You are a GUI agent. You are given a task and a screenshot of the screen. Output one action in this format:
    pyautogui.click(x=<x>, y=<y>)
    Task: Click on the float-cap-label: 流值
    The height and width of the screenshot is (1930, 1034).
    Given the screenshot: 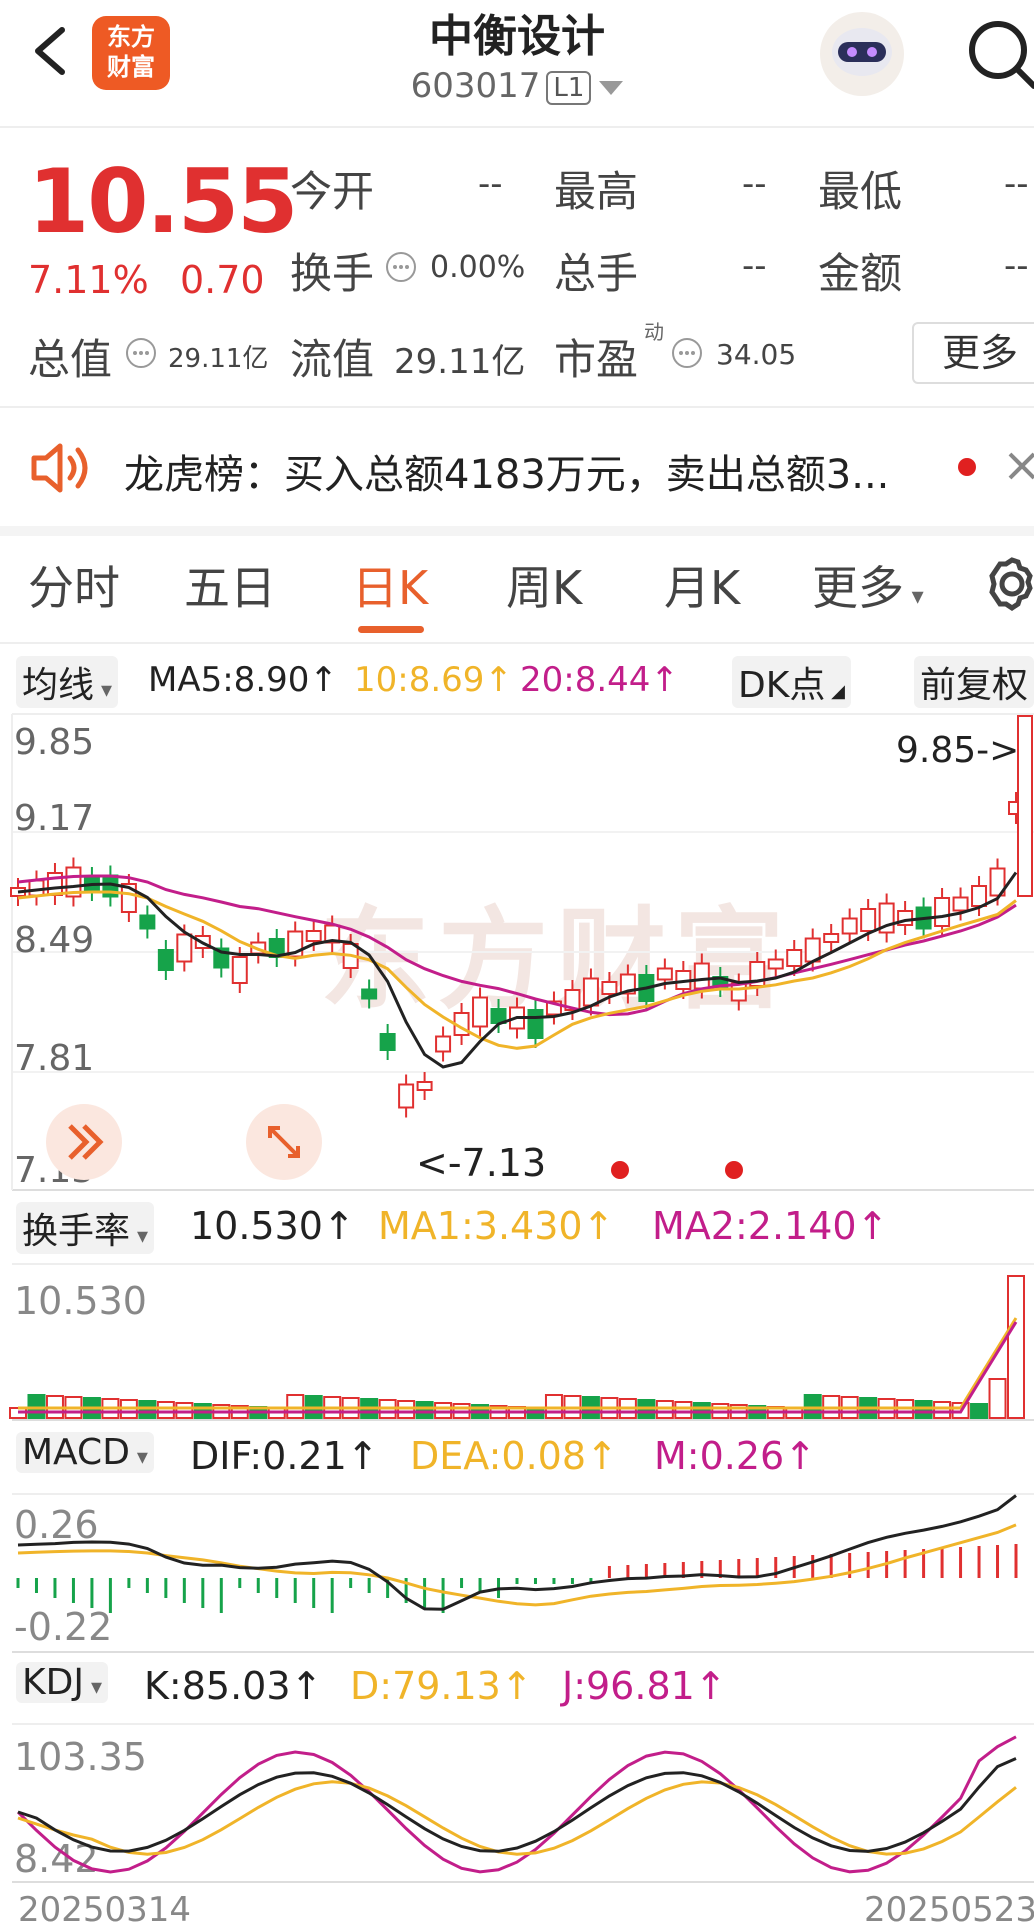 What is the action you would take?
    pyautogui.click(x=332, y=359)
    